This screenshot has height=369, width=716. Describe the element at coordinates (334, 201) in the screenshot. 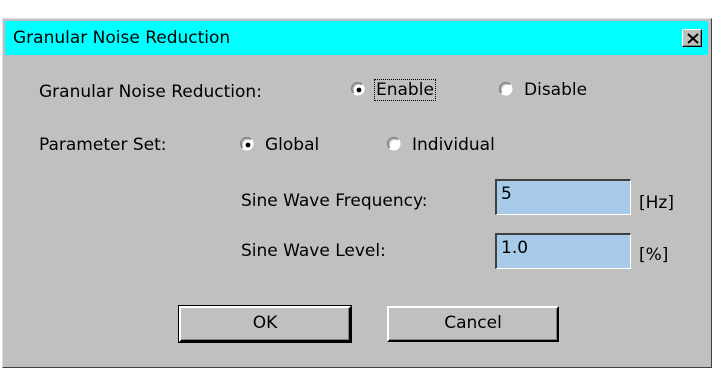

I see `sine-freq-label: Sine Wave Frequency:` at that location.